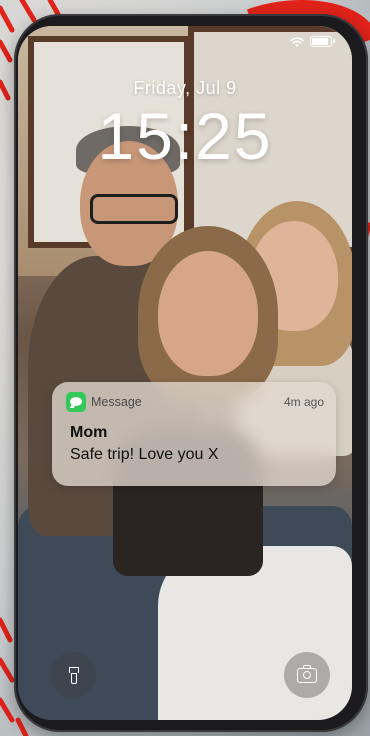 This screenshot has width=370, height=736. I want to click on notification-app-name: Message, so click(116, 402).